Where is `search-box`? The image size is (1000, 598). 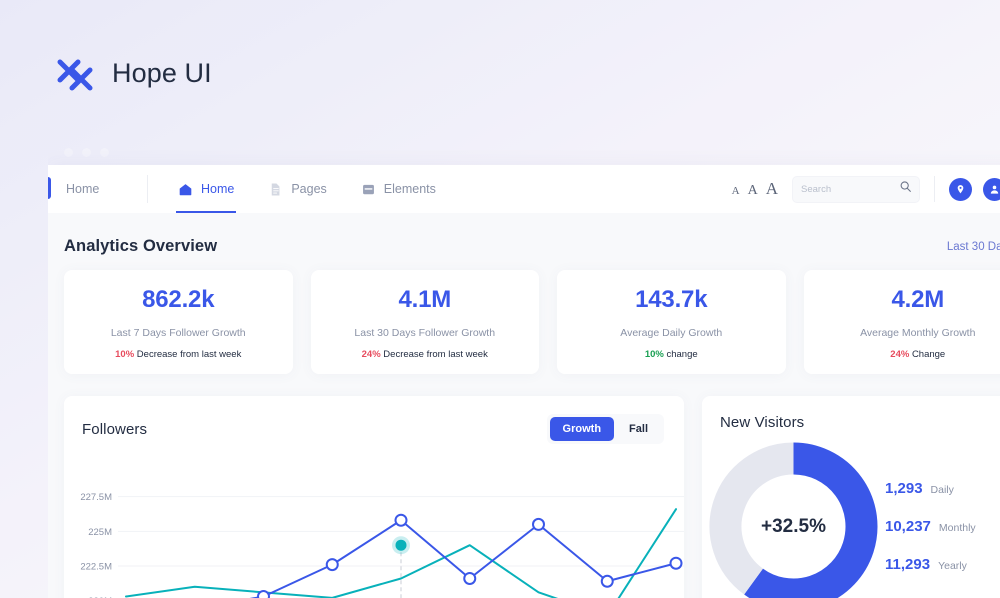
search-box is located at coordinates (856, 189).